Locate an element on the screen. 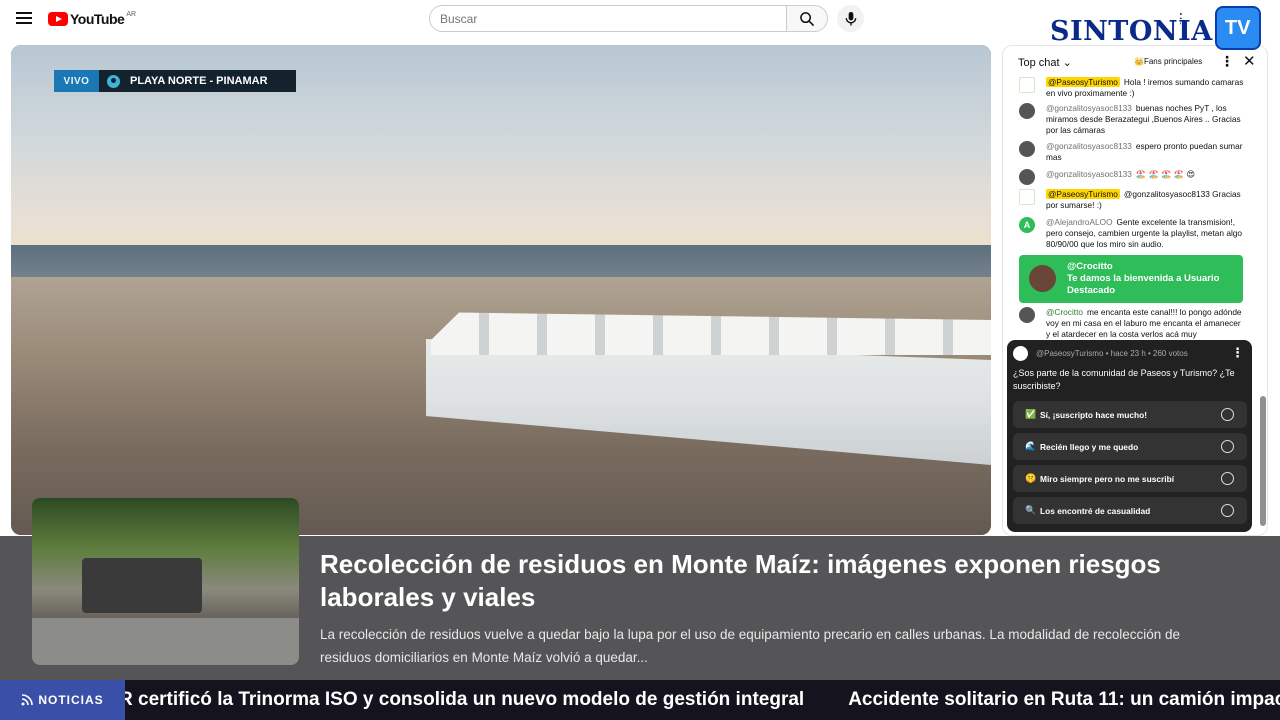 This screenshot has width=1280, height=720. search-button is located at coordinates (807, 18).